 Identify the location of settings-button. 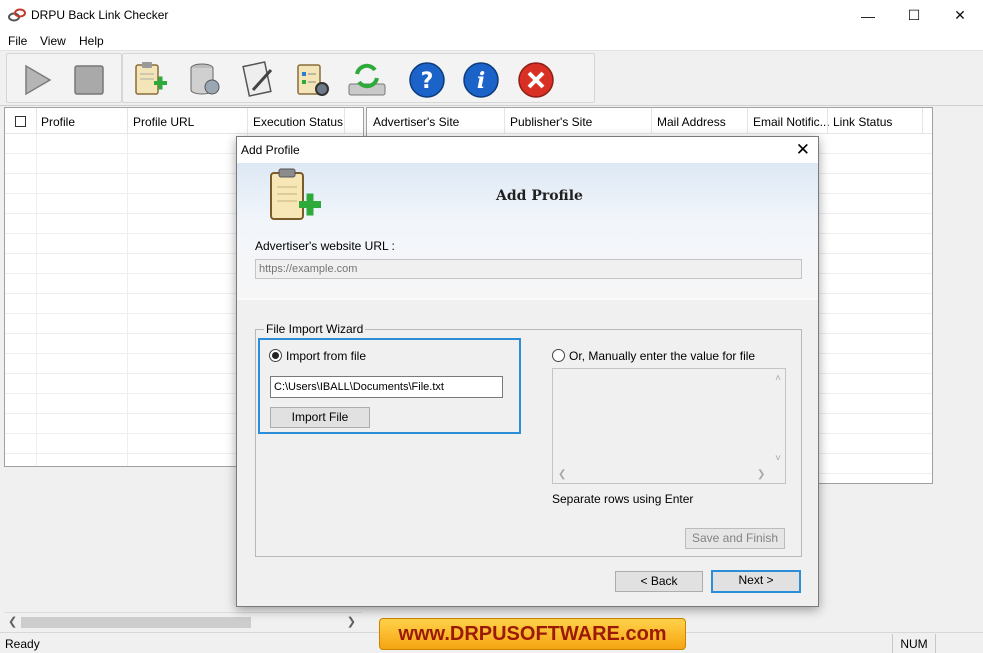
(313, 80).